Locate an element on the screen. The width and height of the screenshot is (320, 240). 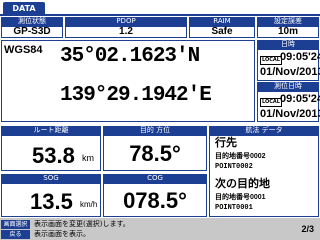
status-value-error: 10m is located at coordinates (287, 31).